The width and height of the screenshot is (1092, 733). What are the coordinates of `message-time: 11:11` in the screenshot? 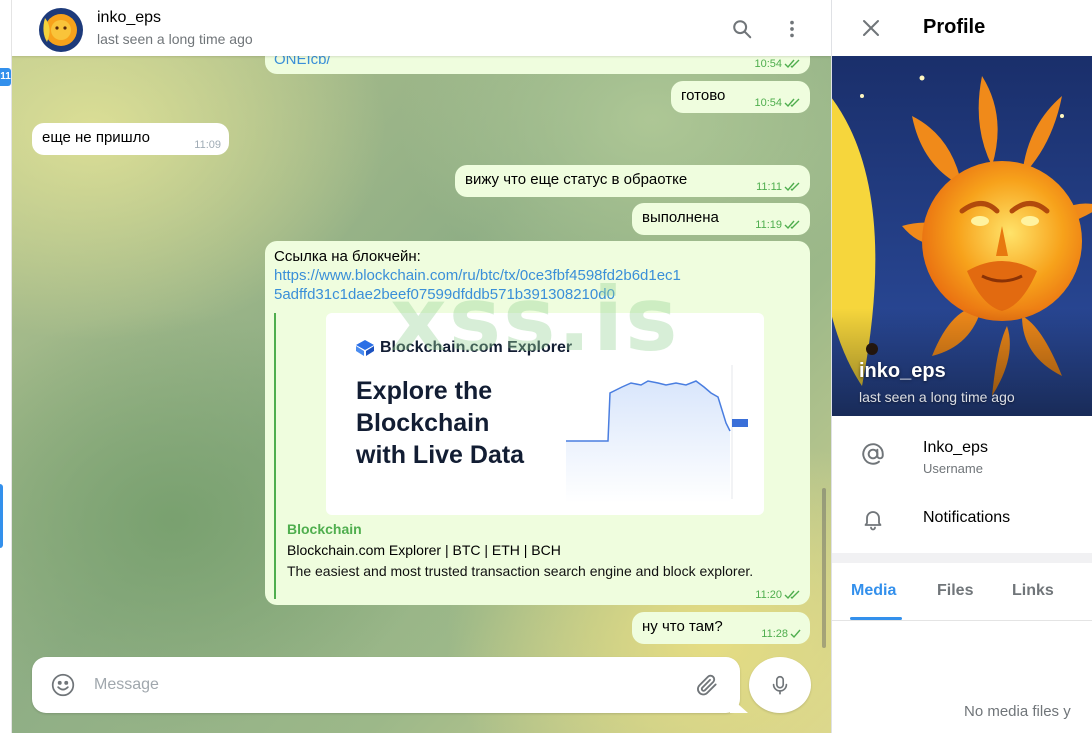 It's located at (769, 187).